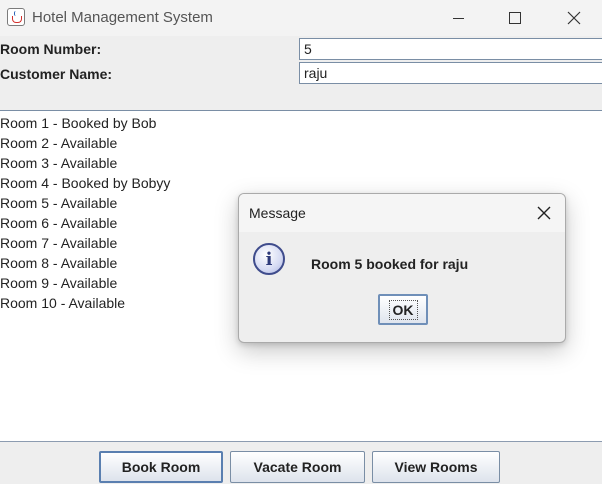  Describe the element at coordinates (390, 264) in the screenshot. I see `dialog-message: Room 5 booked for raju` at that location.